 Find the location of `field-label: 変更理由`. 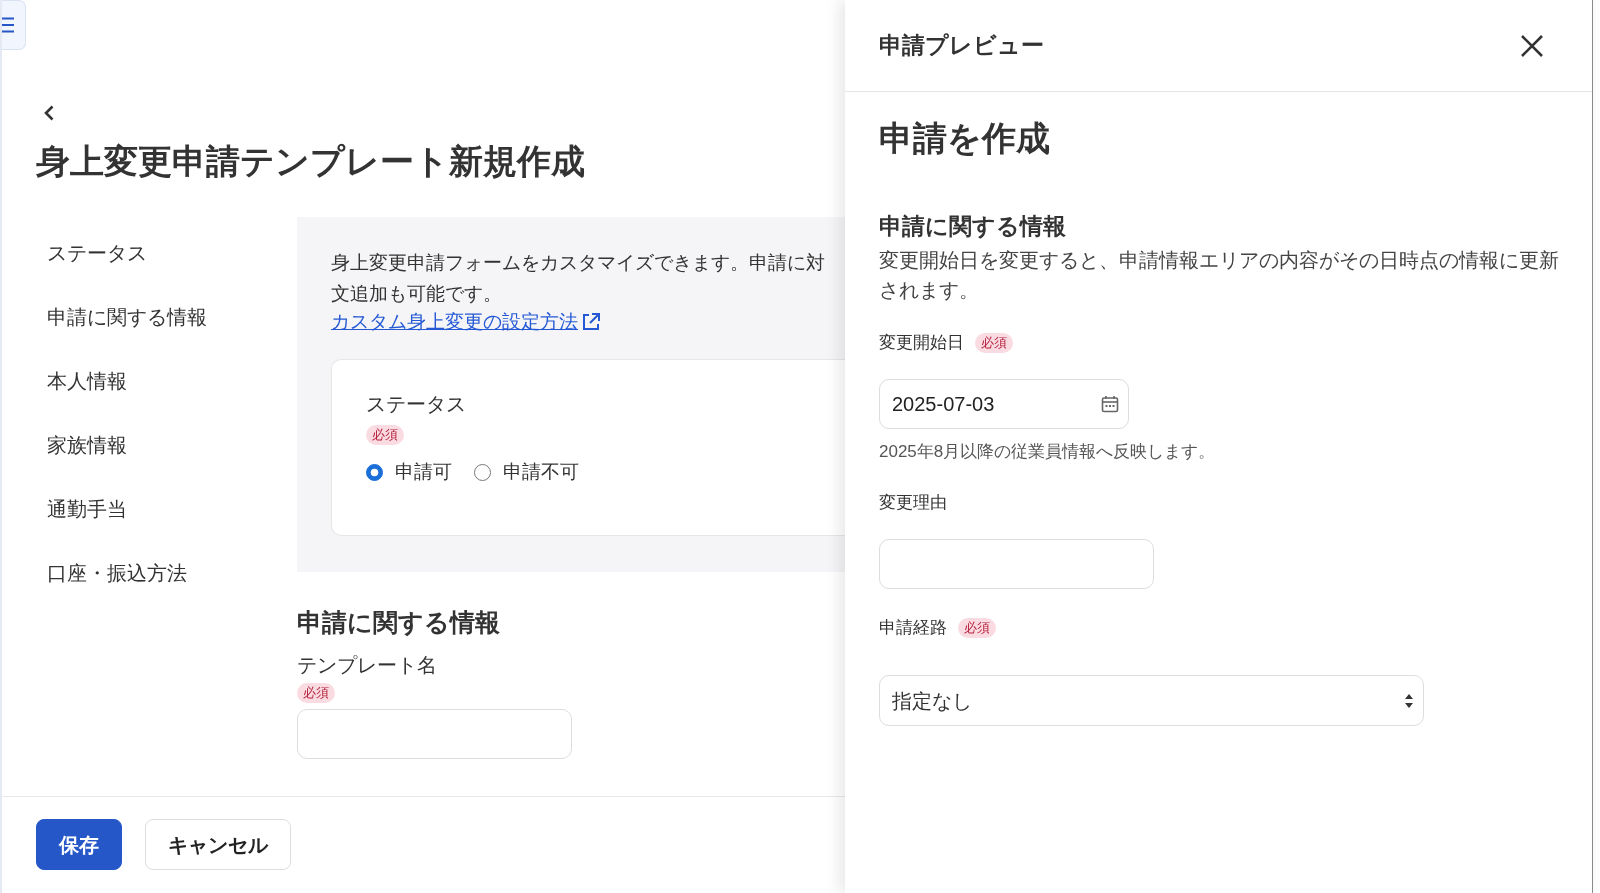

field-label: 変更理由 is located at coordinates (913, 503).